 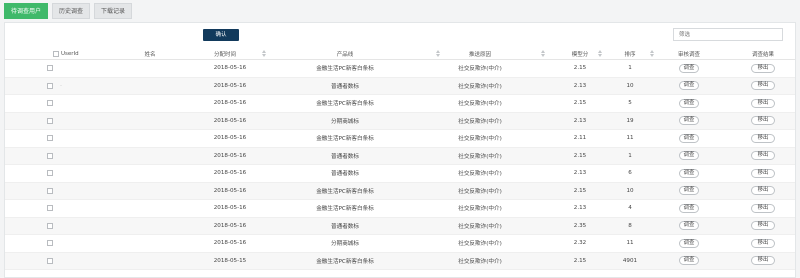 I want to click on select-all-checkbox, so click(x=56, y=53).